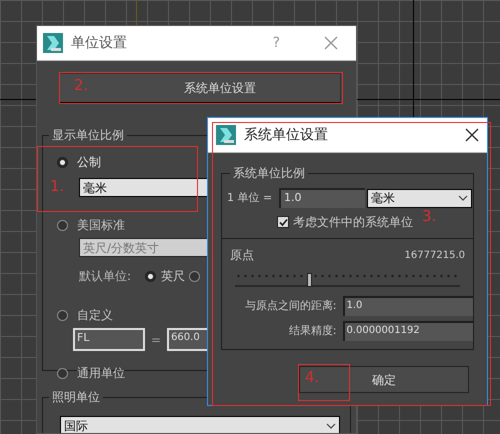 This screenshot has width=500, height=434. I want to click on group-title: 系统单位比例, so click(269, 173).